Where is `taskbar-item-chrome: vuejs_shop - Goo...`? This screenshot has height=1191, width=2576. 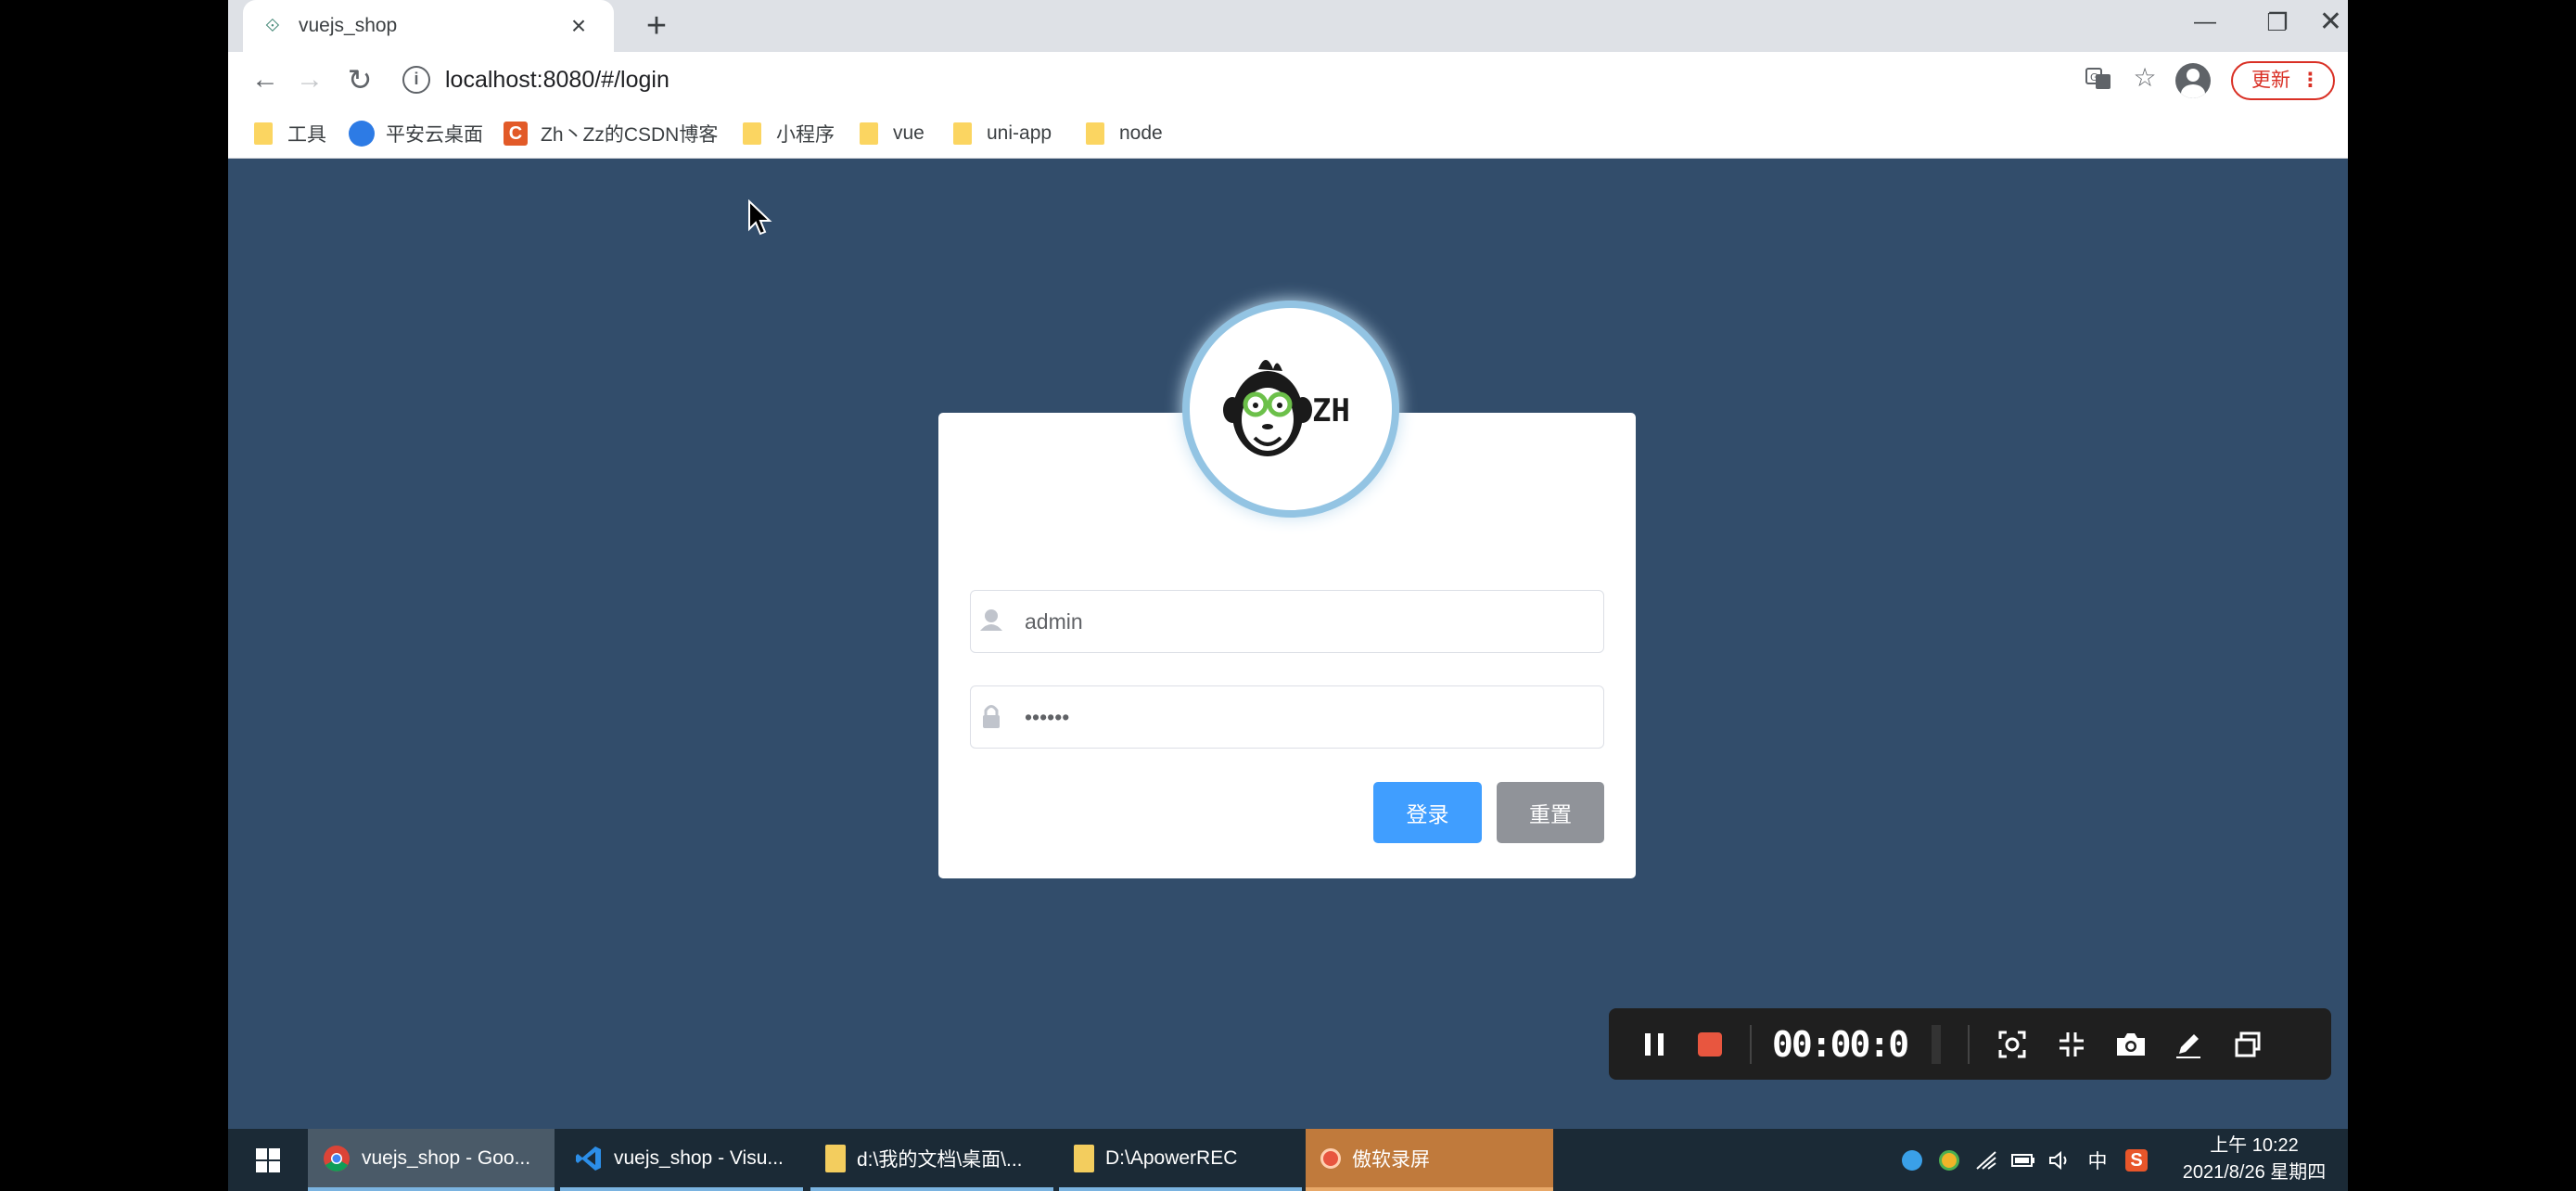
taskbar-item-chrome: vuejs_shop - Goo... is located at coordinates (431, 1160).